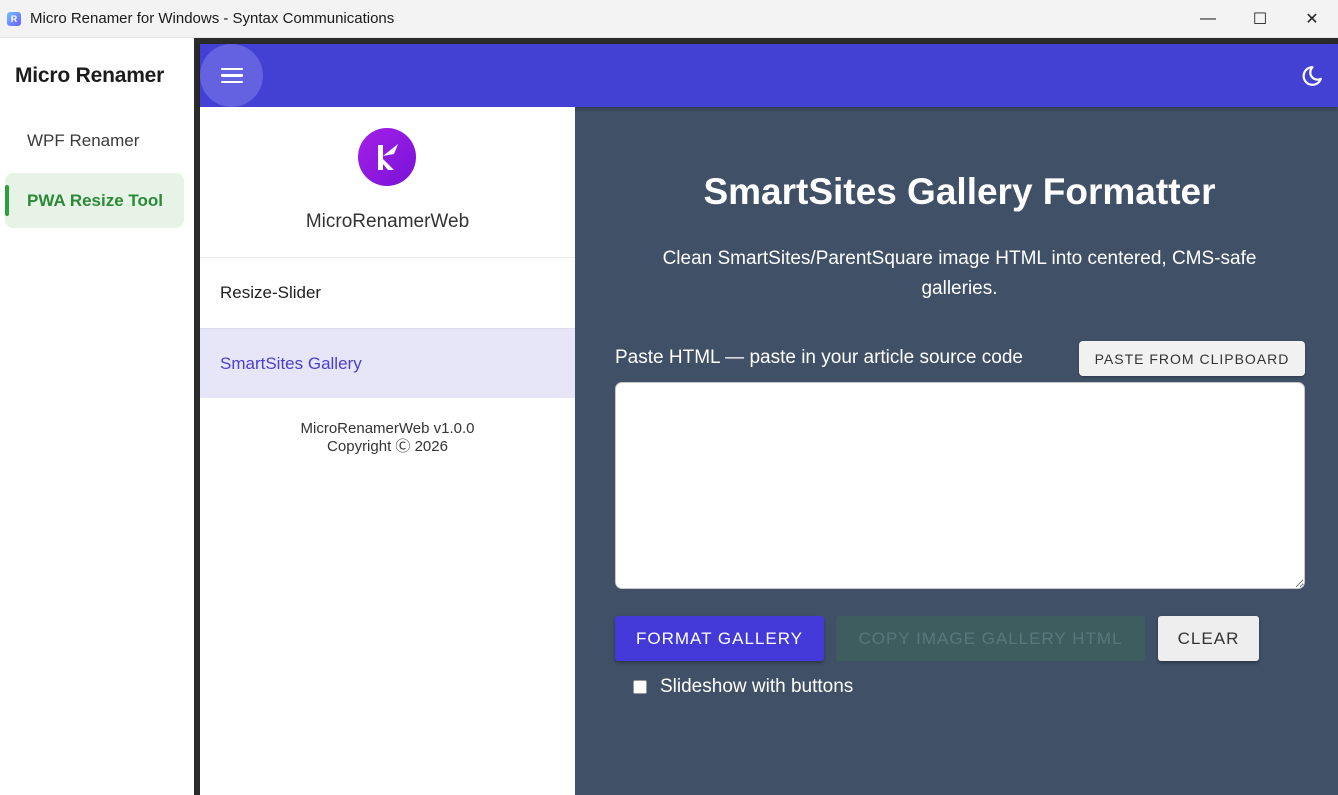 Image resolution: width=1338 pixels, height=795 pixels. Describe the element at coordinates (640, 687) in the screenshot. I see `slideshow-checkbox` at that location.